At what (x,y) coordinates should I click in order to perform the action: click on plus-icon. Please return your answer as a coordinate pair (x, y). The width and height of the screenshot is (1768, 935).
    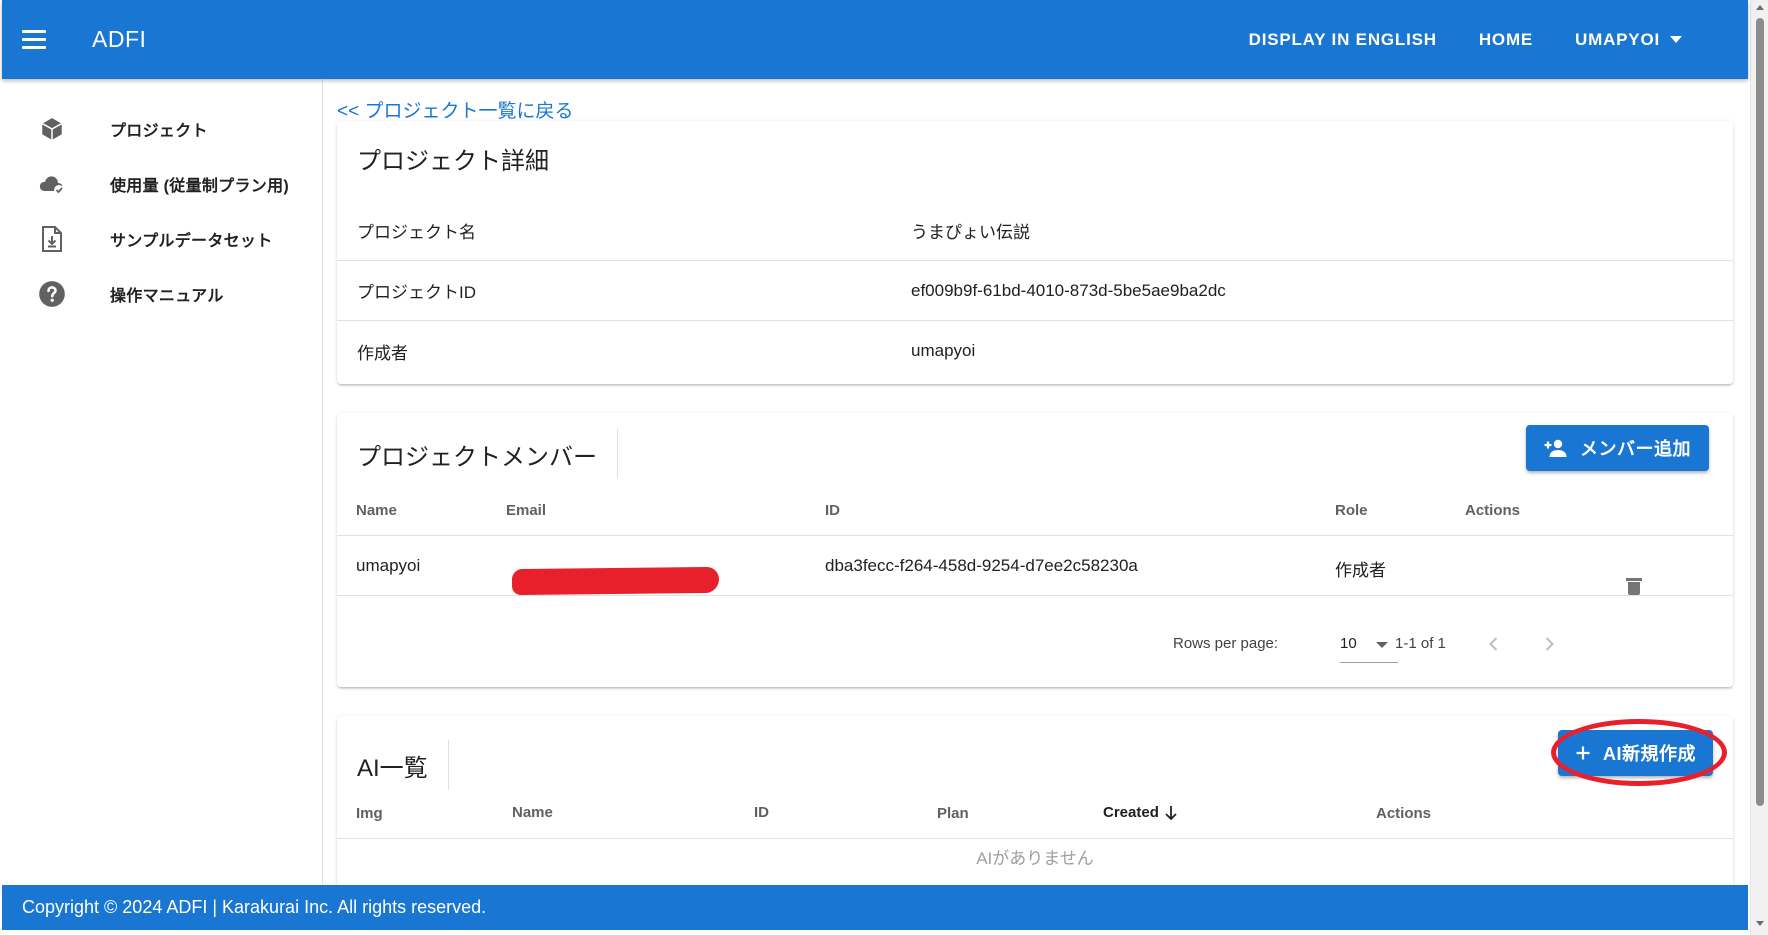
    Looking at the image, I should click on (1583, 753).